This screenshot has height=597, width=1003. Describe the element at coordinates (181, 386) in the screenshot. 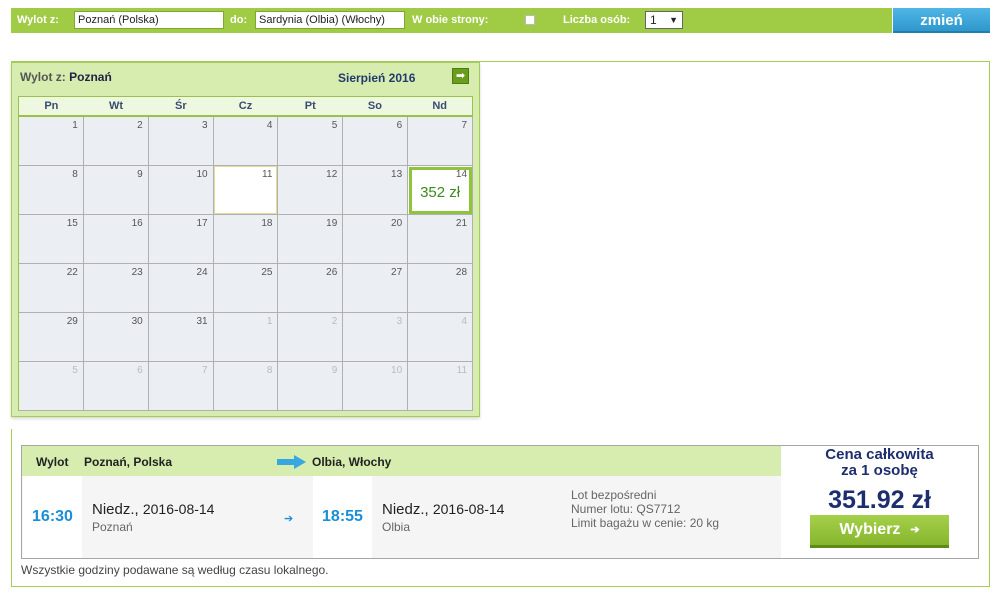

I see `calendar-day-other-month: 7` at that location.